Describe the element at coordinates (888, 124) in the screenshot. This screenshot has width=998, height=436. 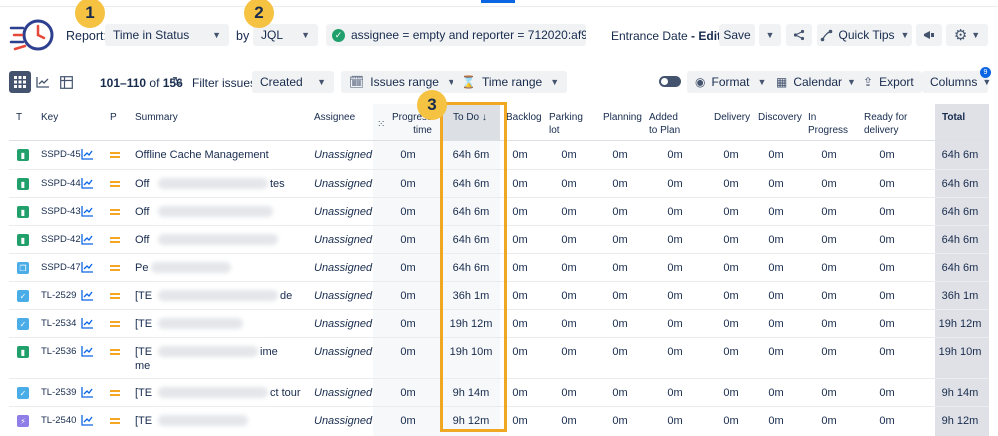
I see `col-ready-for-delivery: Ready for delivery` at that location.